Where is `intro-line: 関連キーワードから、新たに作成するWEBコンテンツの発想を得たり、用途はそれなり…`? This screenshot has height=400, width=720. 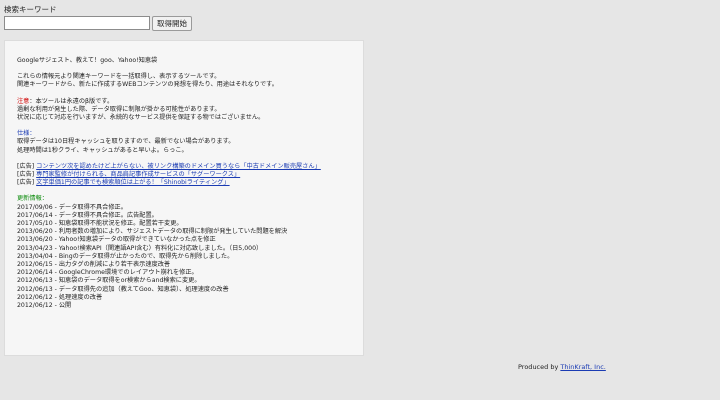
intro-line: 関連キーワードから、新たに作成するWEBコンテンツの発想を得たり、用途はそれなり… is located at coordinates (147, 85).